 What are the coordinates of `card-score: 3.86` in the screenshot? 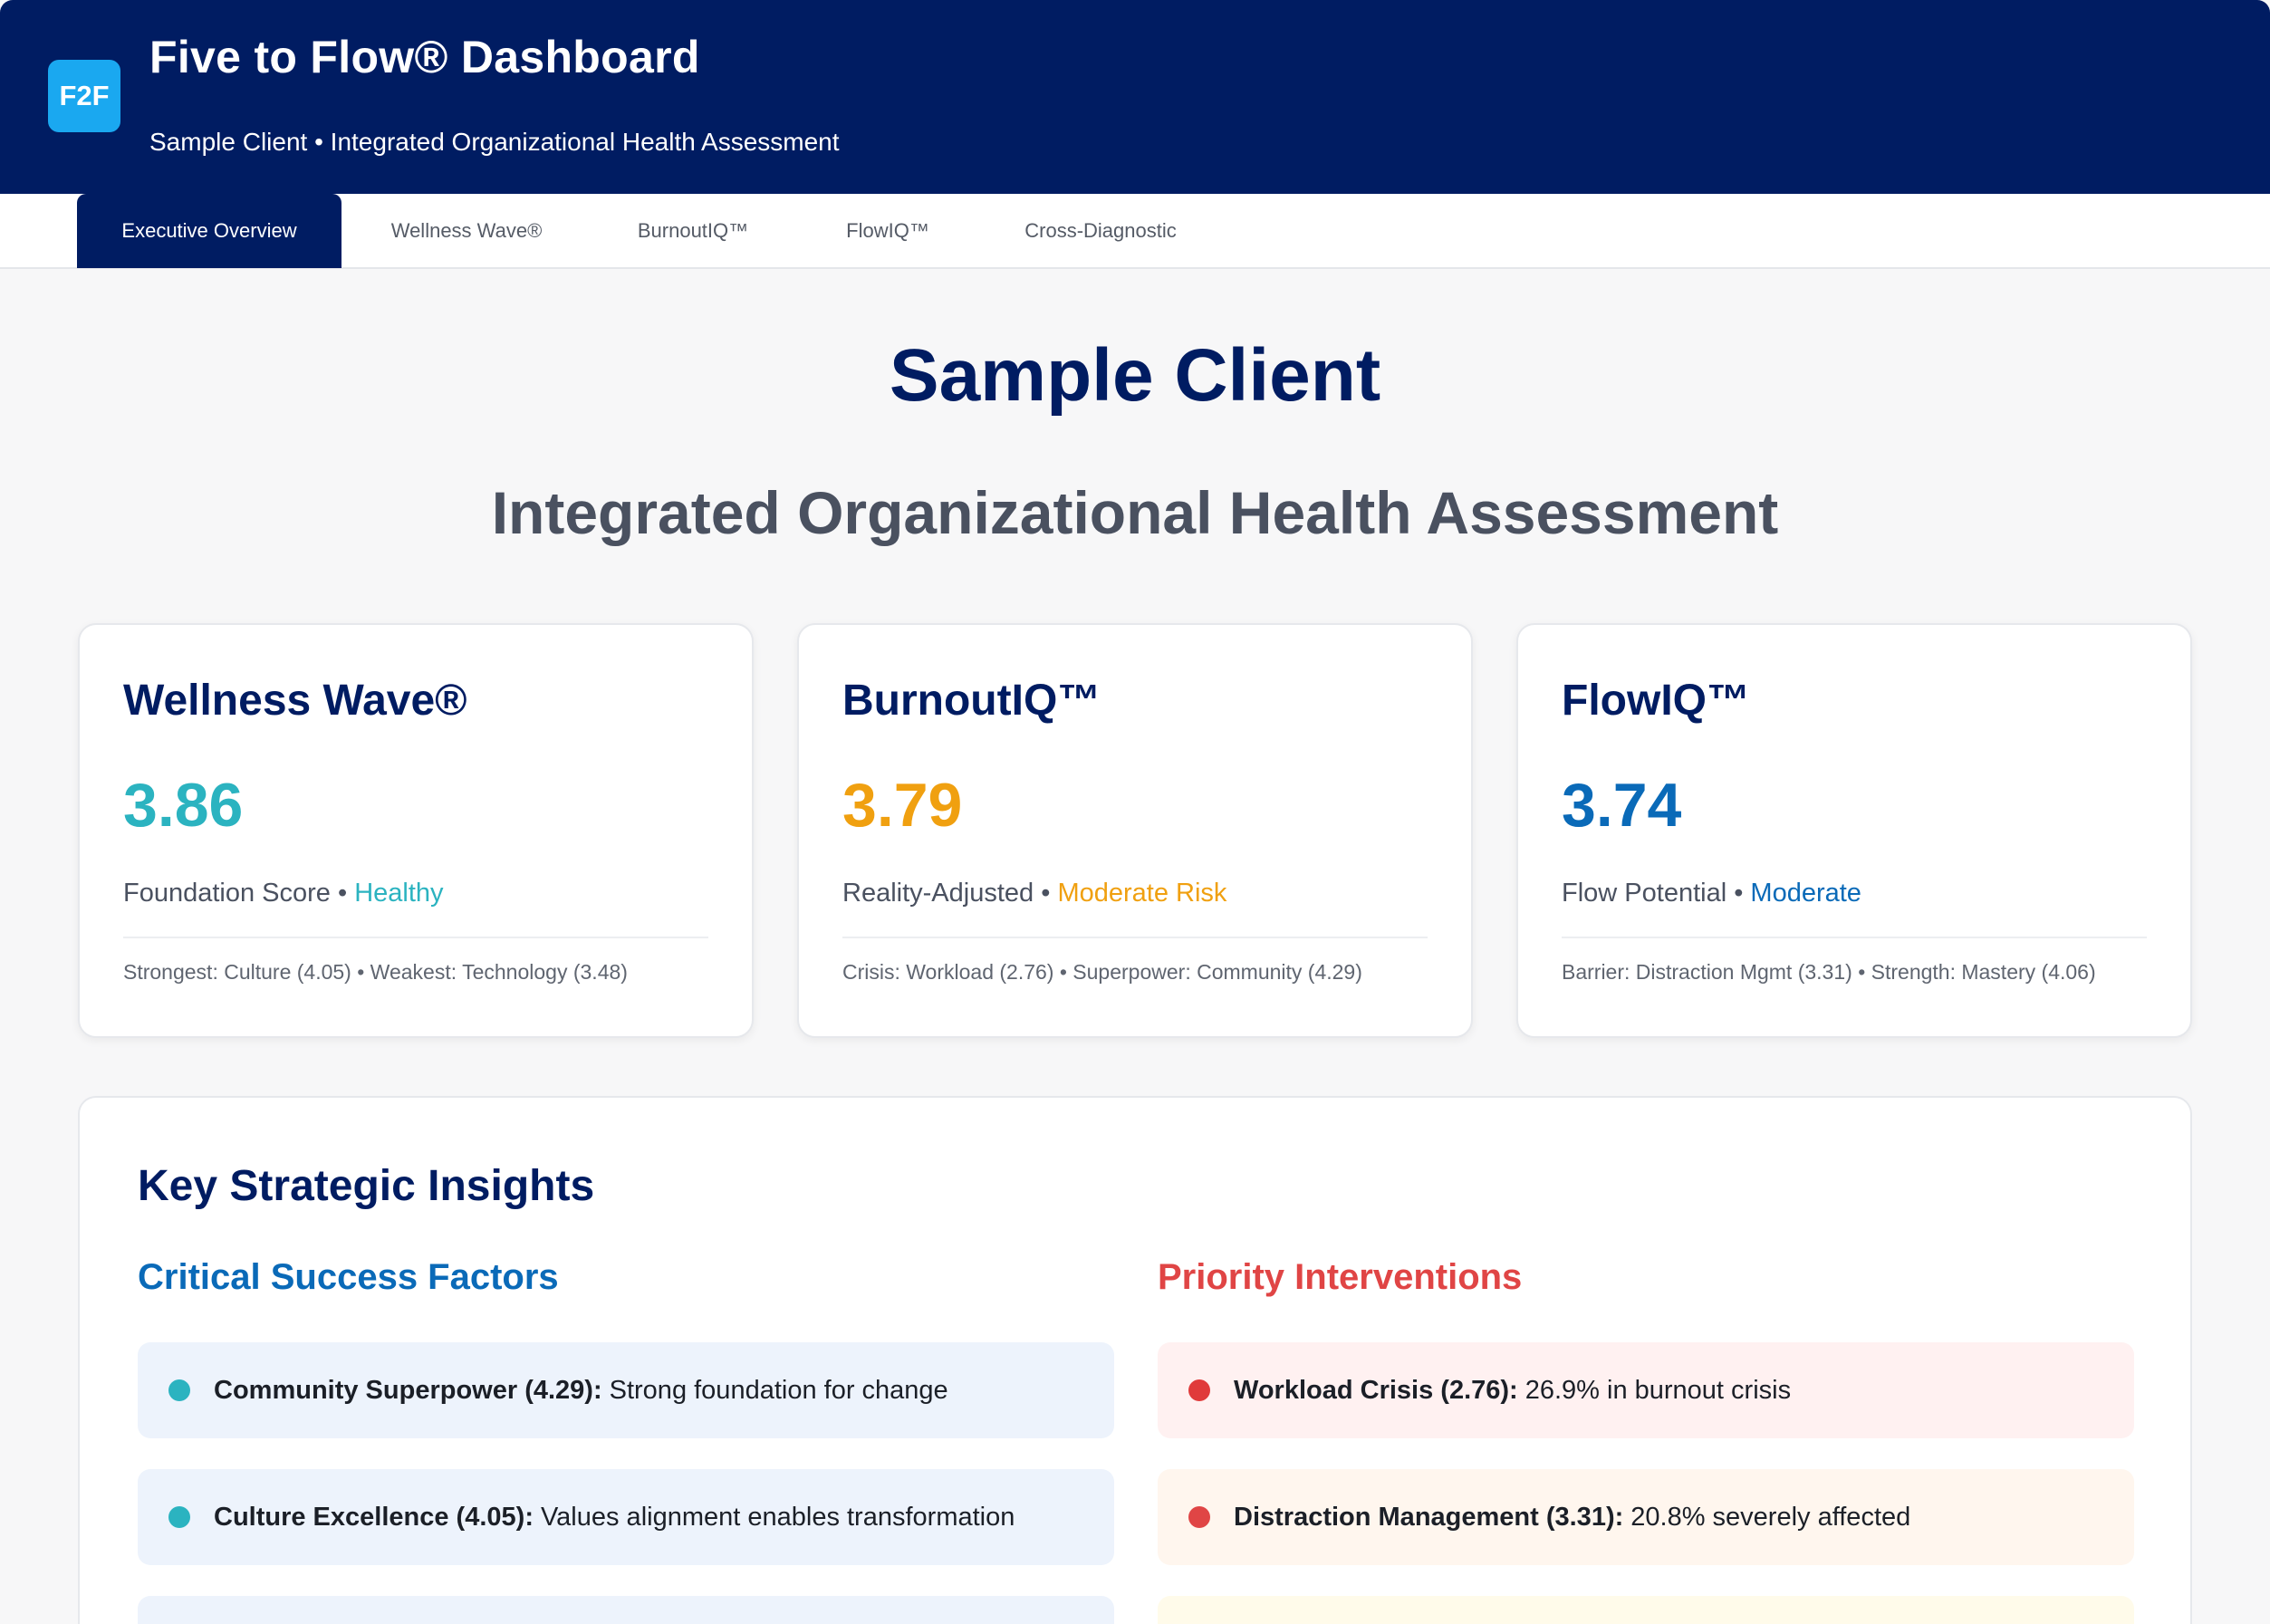 It's located at (183, 805).